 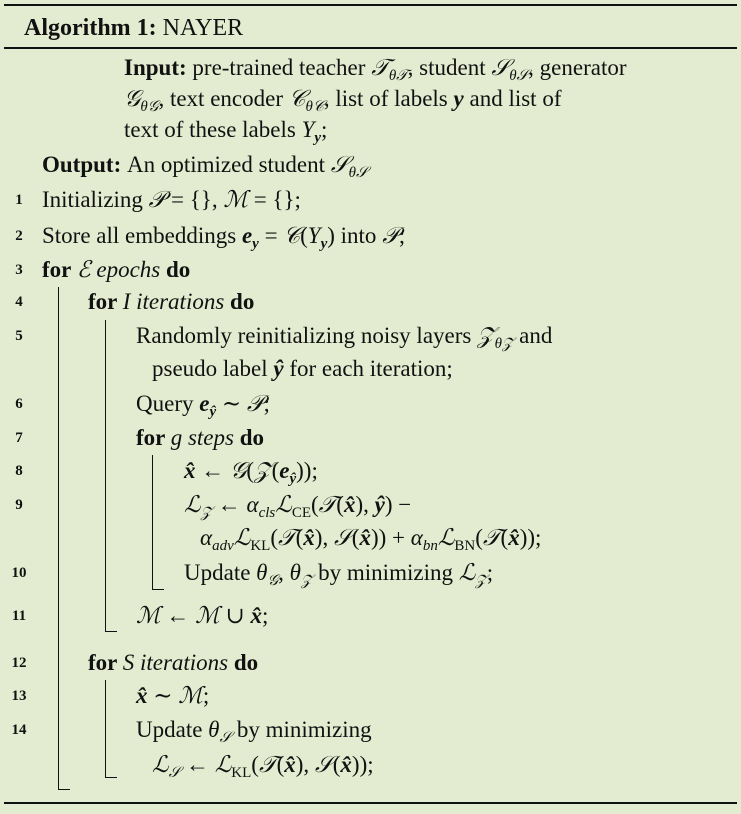 What do you see at coordinates (273, 581) in the screenshot?
I see `subscript: 𝒢` at bounding box center [273, 581].